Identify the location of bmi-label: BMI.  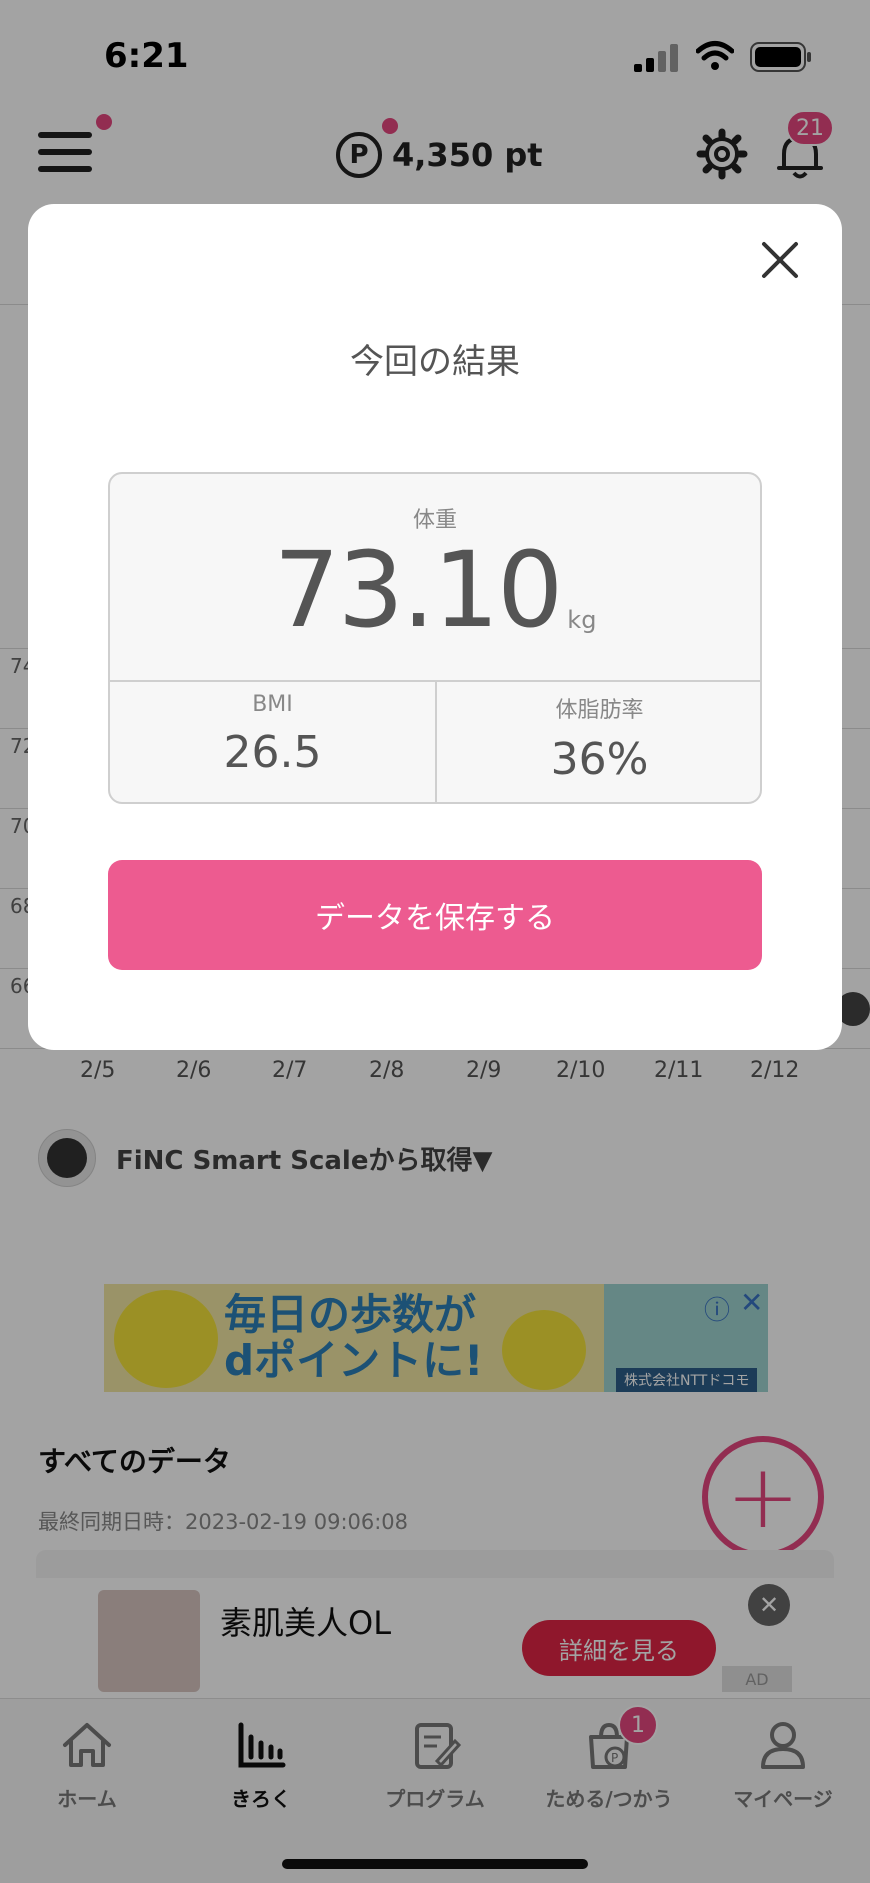
(272, 704).